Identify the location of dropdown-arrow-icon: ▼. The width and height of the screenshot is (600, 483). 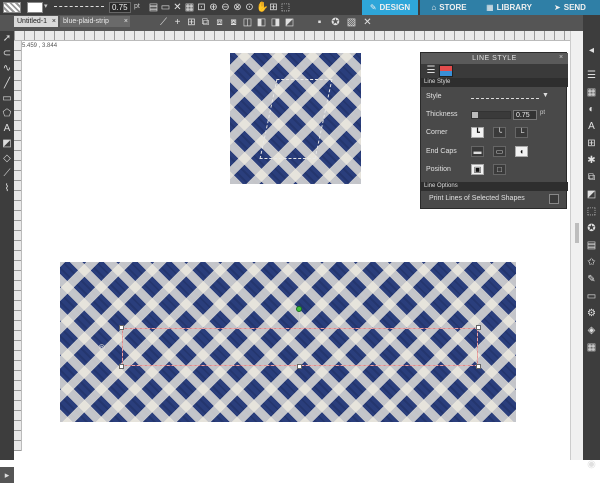
(545, 95).